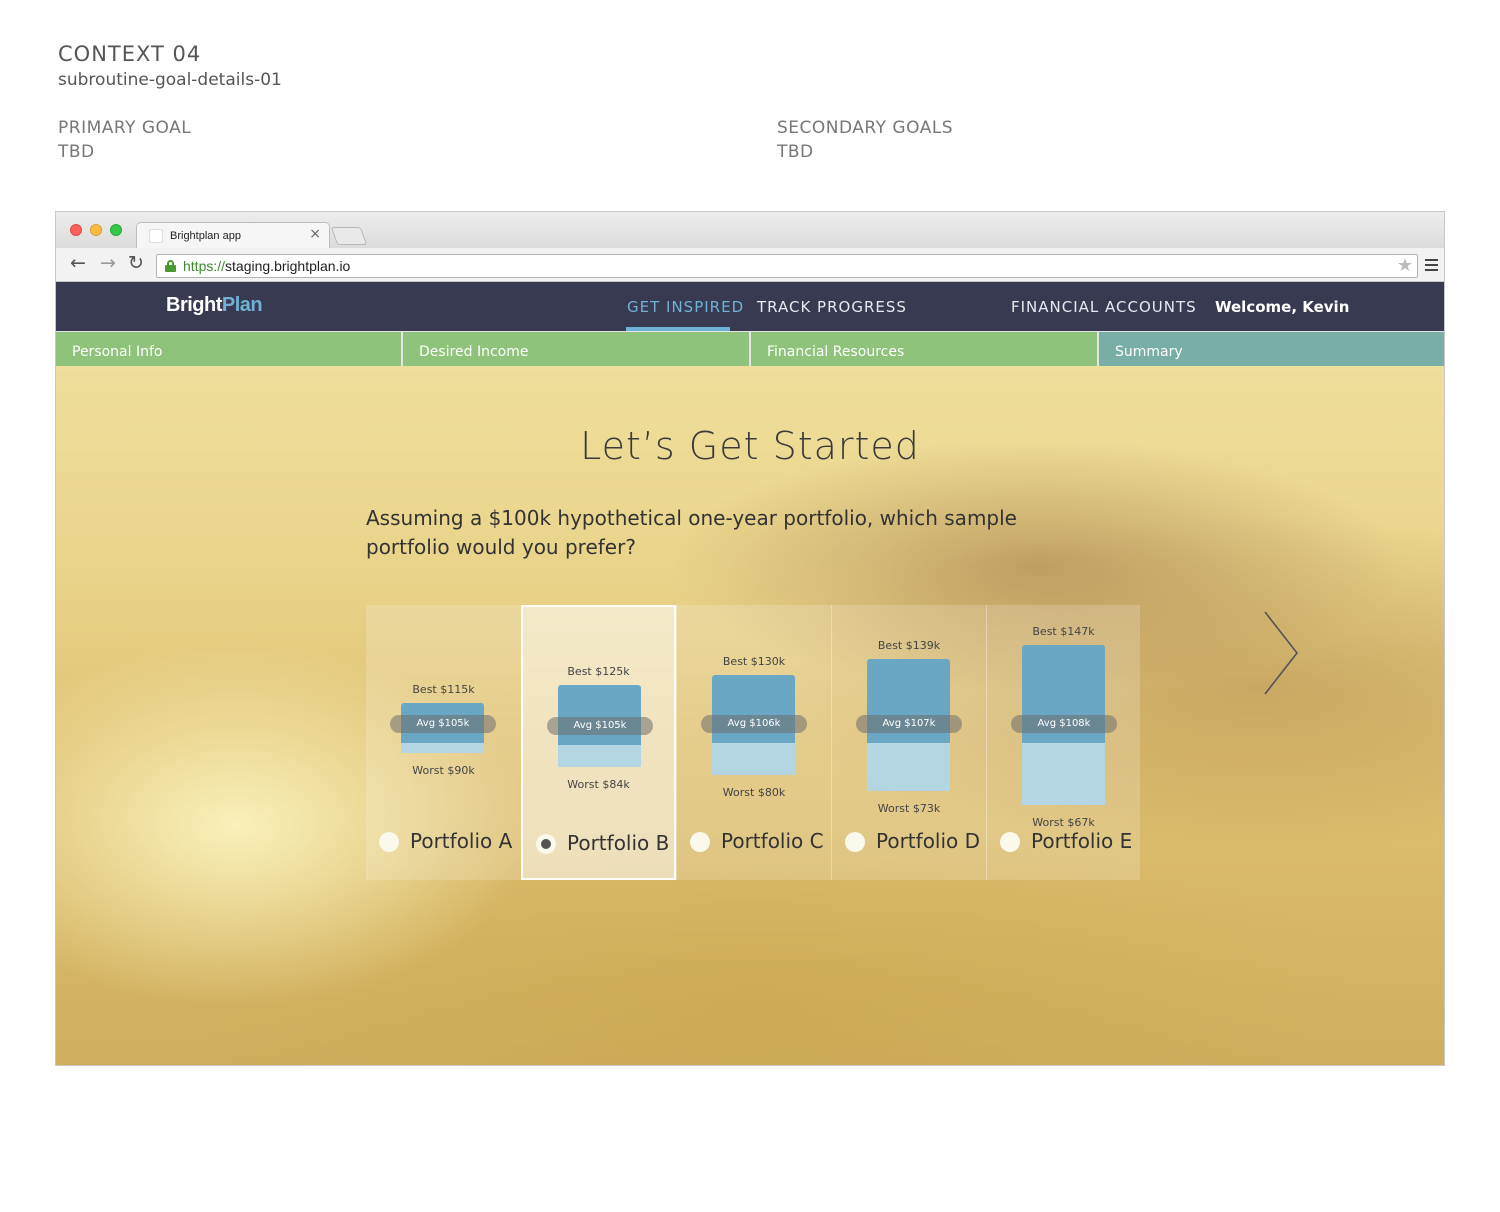 This screenshot has width=1500, height=1212. What do you see at coordinates (576, 349) in the screenshot?
I see `step-desired-income: Desired Income` at bounding box center [576, 349].